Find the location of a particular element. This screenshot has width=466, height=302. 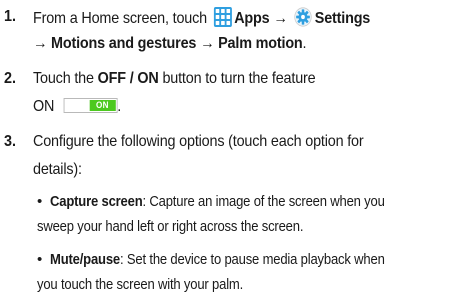

step-2-text-after: button to turn the feature is located at coordinates (239, 78).